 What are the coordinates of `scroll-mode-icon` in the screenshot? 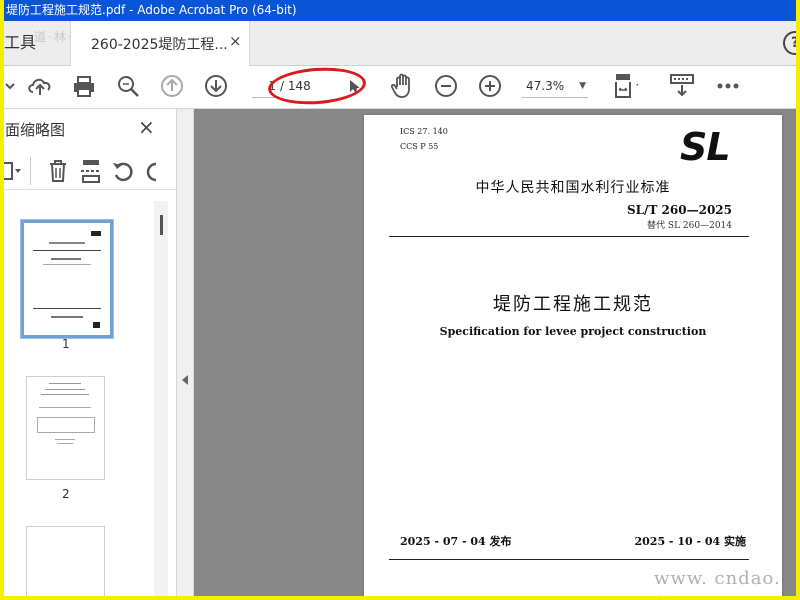 It's located at (682, 86).